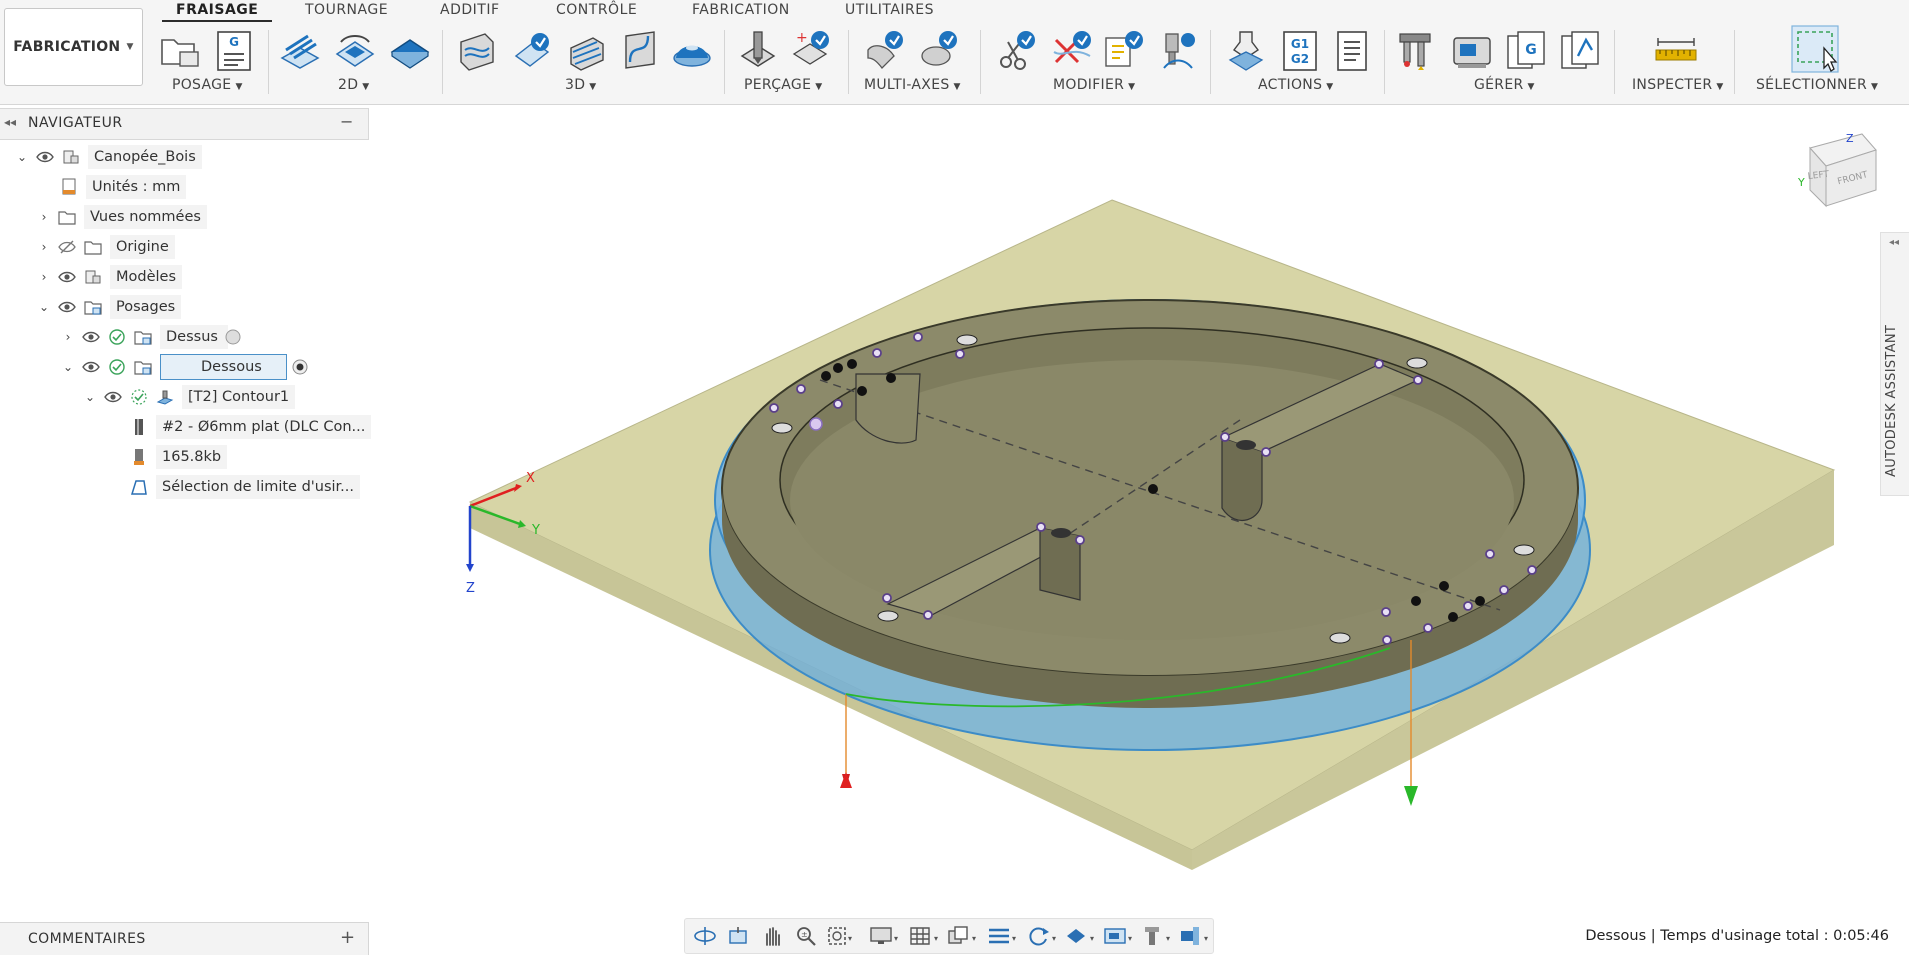 This screenshot has height=955, width=1909. What do you see at coordinates (1246, 50) in the screenshot?
I see `simulate-icon` at bounding box center [1246, 50].